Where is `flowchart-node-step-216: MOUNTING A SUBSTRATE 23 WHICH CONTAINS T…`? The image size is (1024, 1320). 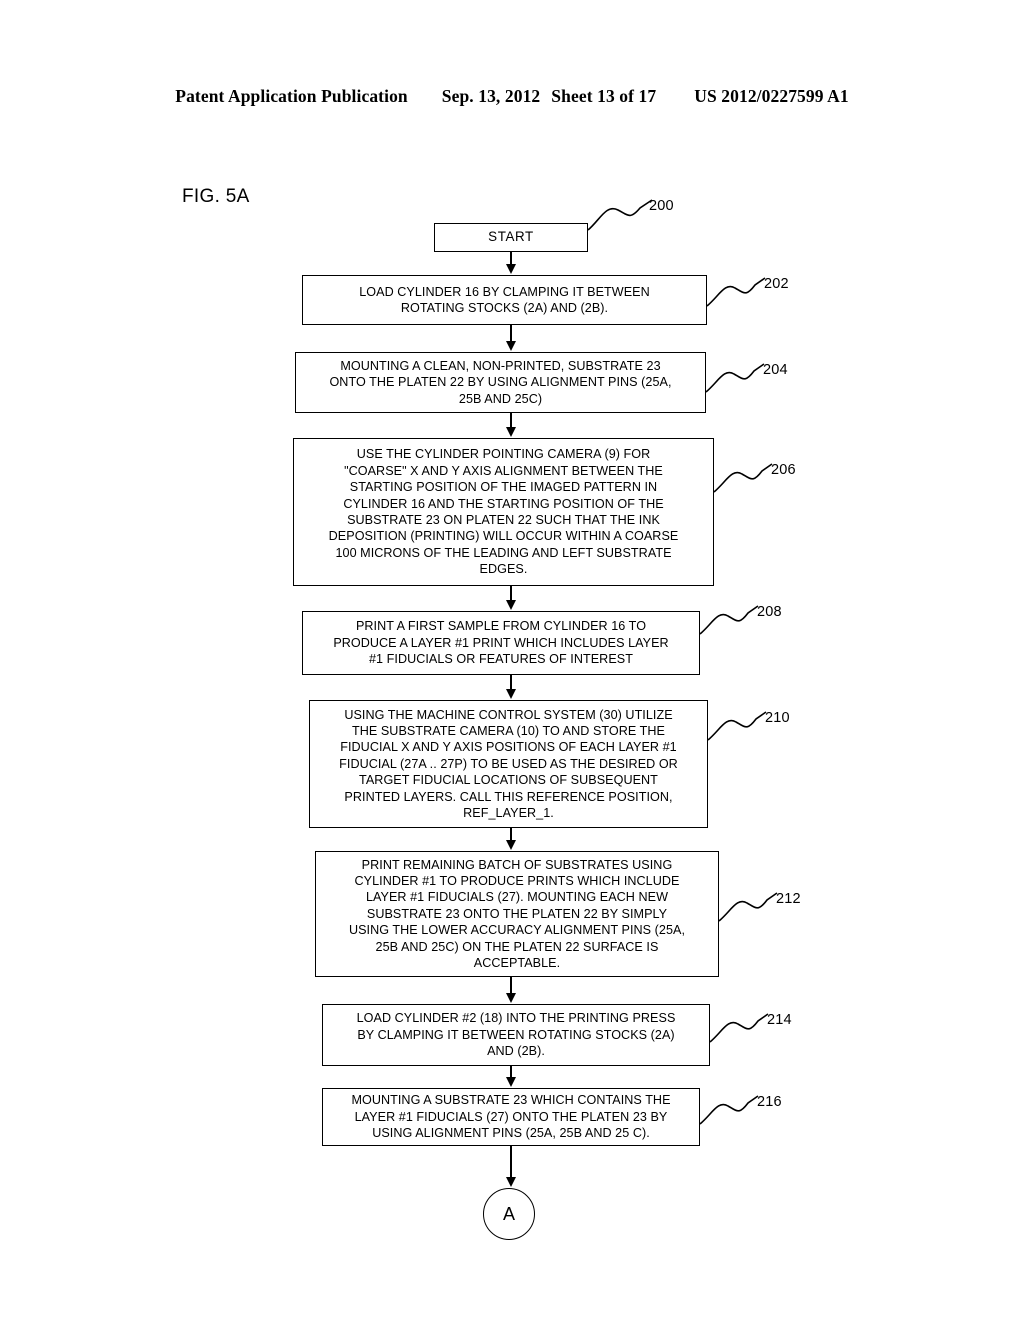
flowchart-node-step-216: MOUNTING A SUBSTRATE 23 WHICH CONTAINS T… is located at coordinates (511, 1117).